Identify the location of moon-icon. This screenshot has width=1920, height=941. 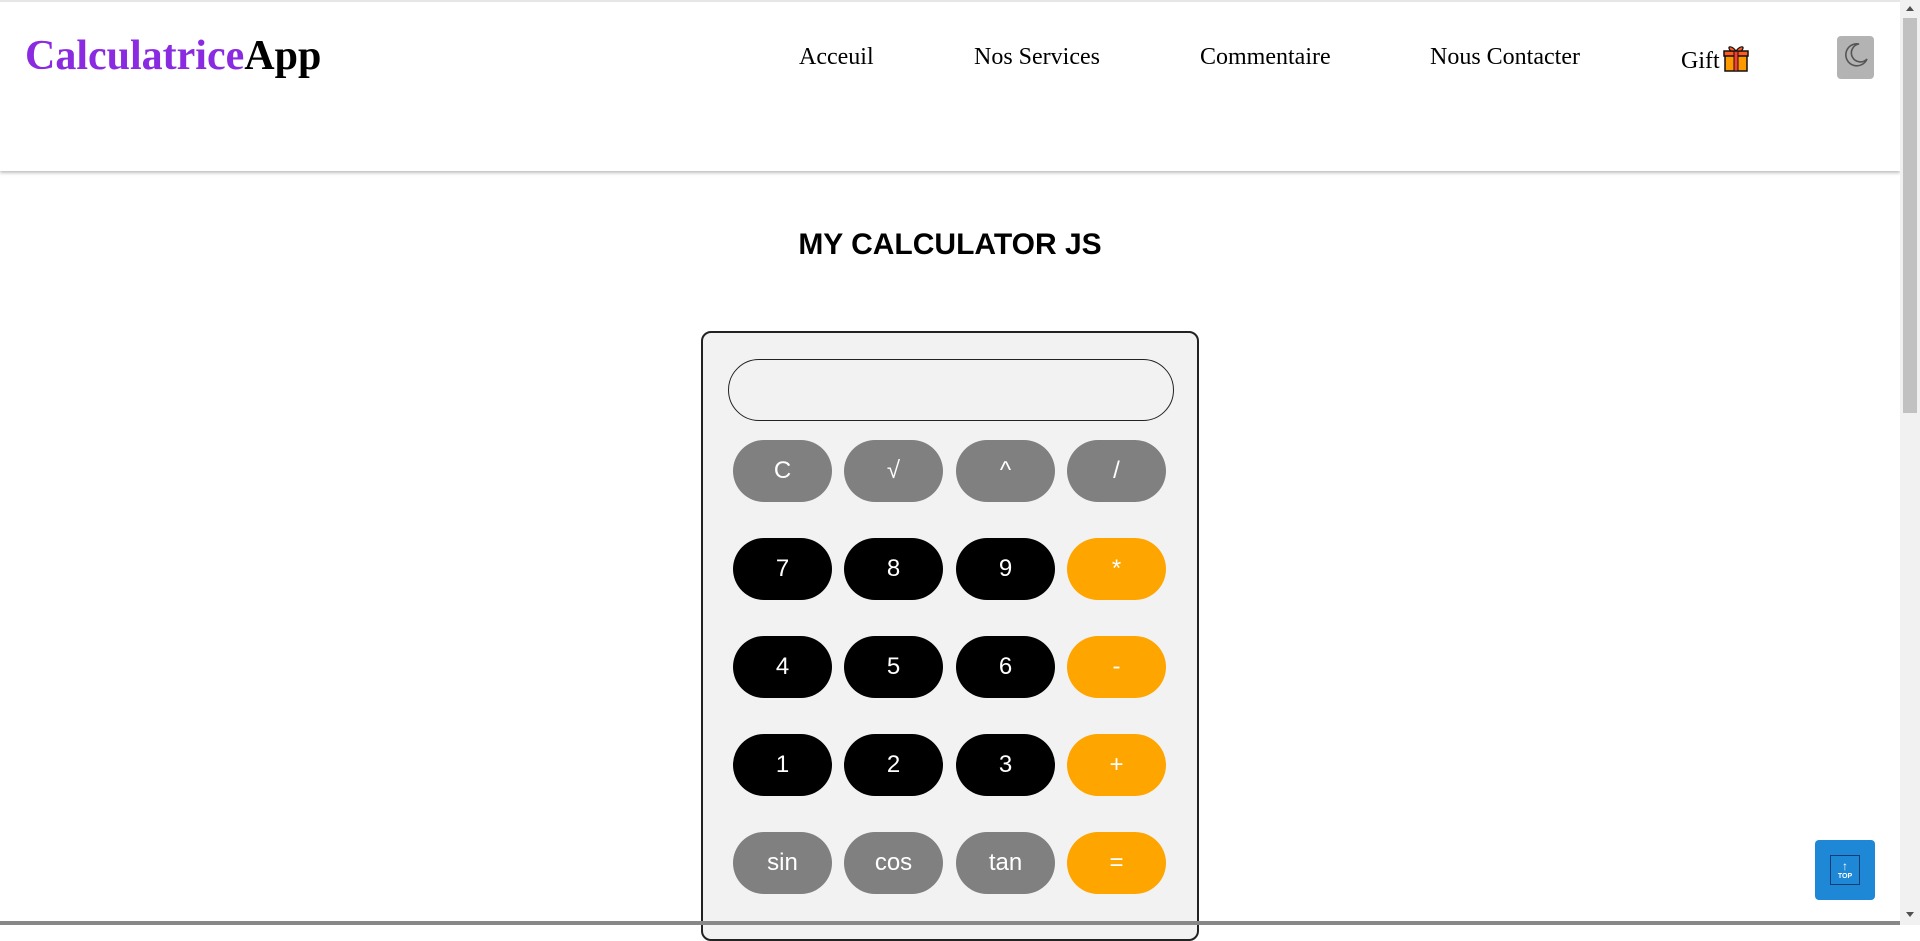
(1856, 57).